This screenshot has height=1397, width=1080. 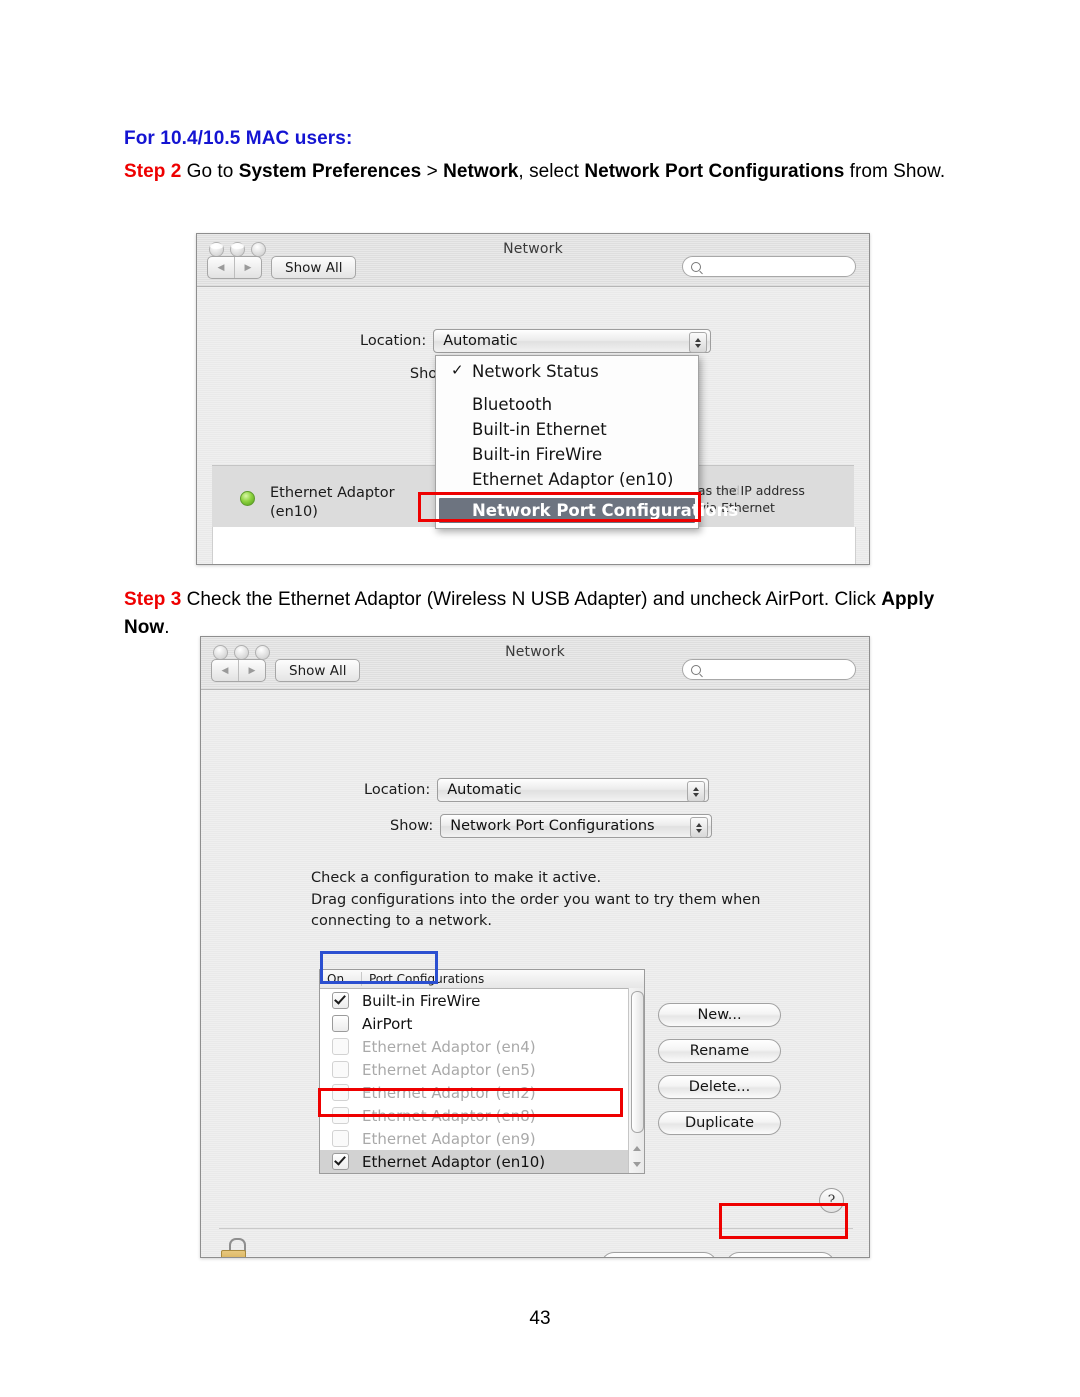 What do you see at coordinates (540, 1318) in the screenshot?
I see `page-number: 43` at bounding box center [540, 1318].